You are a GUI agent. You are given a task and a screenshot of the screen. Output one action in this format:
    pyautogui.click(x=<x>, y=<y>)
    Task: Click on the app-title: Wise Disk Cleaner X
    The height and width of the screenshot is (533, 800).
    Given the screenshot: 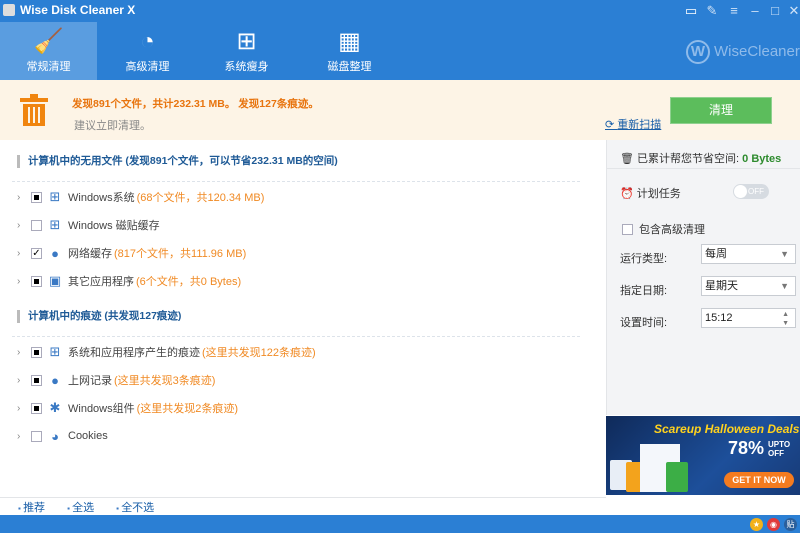 What is the action you would take?
    pyautogui.click(x=78, y=10)
    